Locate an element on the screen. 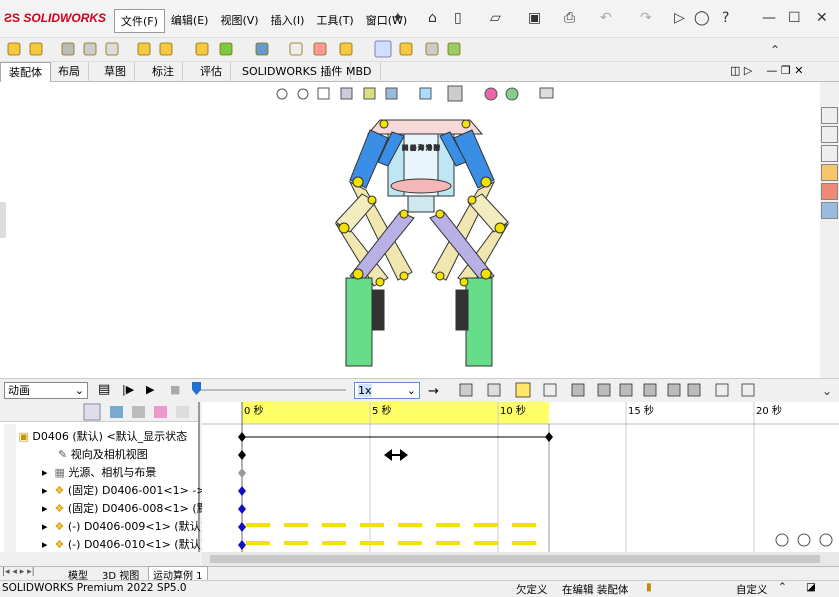 The width and height of the screenshot is (839, 597). motion-study-toolbar: 动画 ⌄ ▤ |▶ ▶ ■ 1x ⌄ → ⌄ is located at coordinates (419, 390).